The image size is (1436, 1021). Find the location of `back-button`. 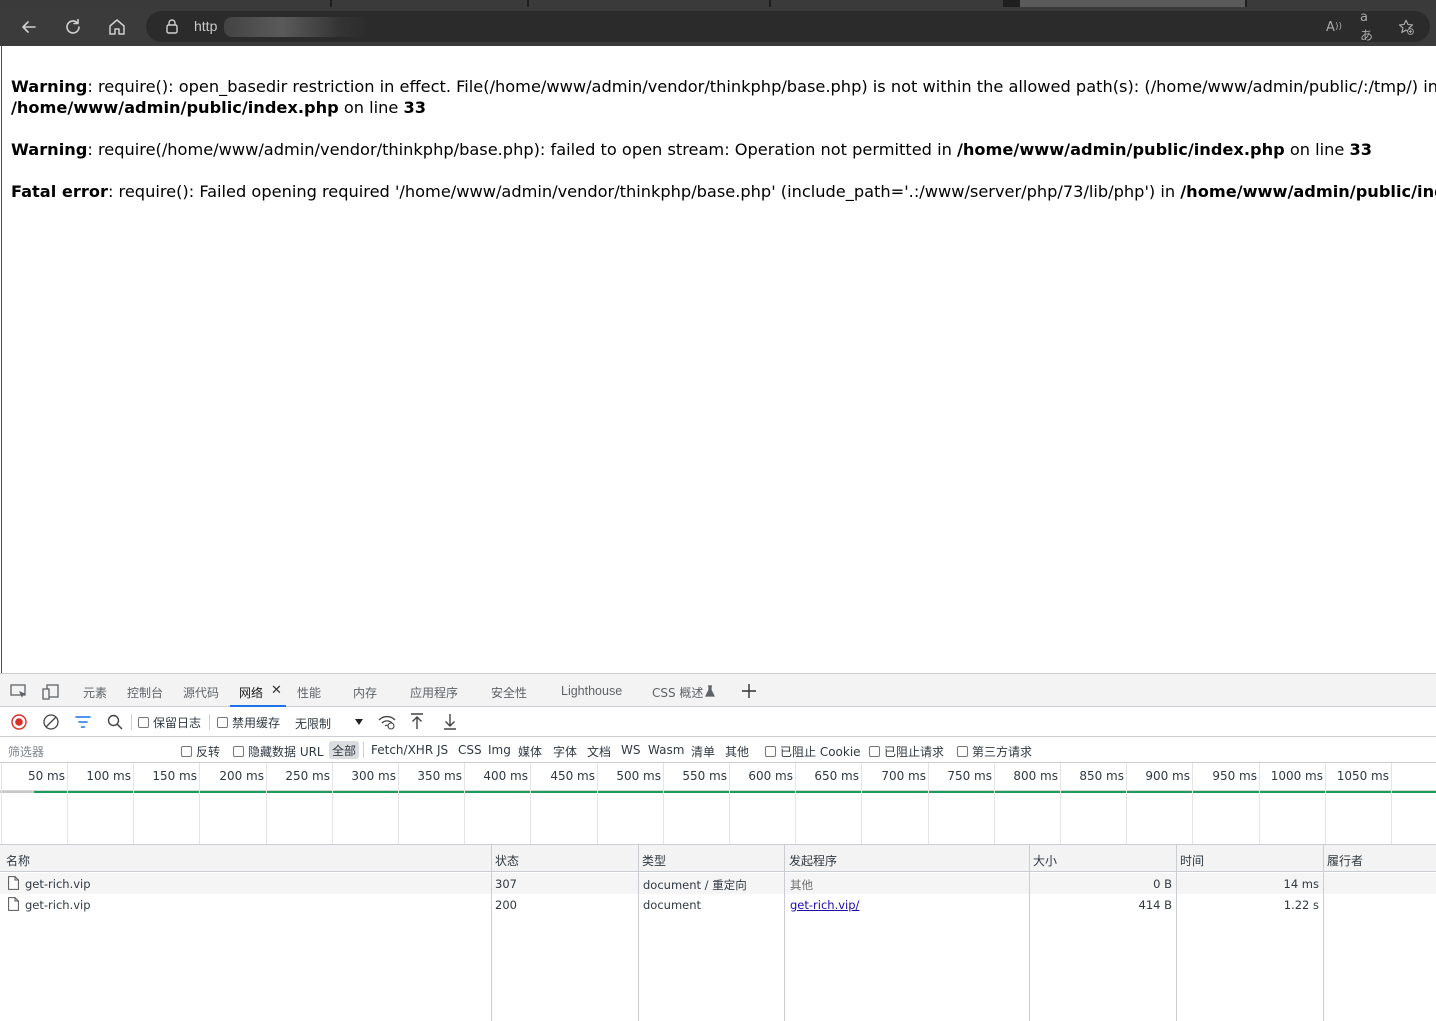

back-button is located at coordinates (29, 27).